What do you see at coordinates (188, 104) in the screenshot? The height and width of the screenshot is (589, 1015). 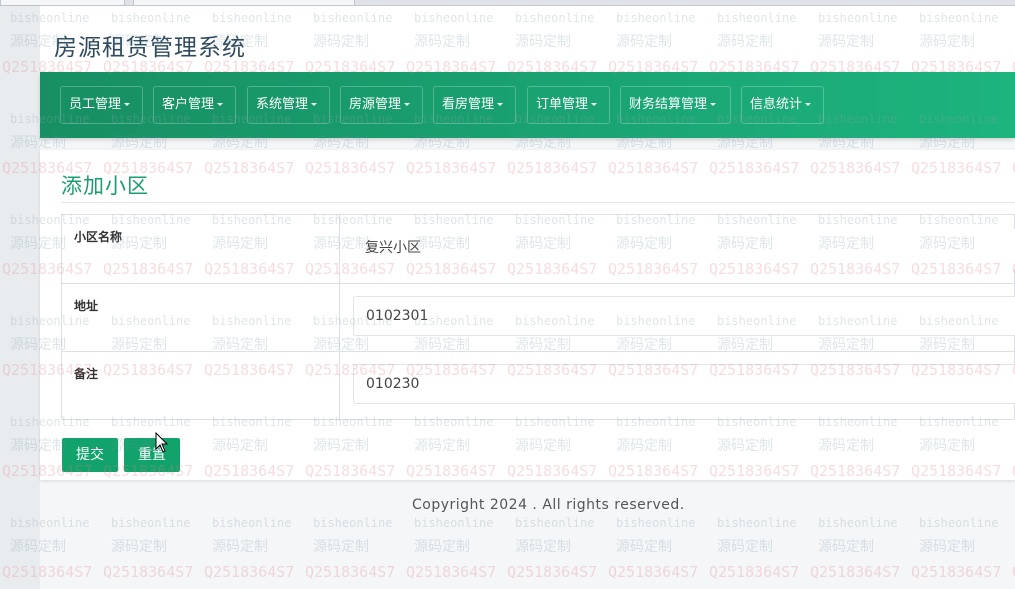 I see `nav-item-label: 客户管理` at bounding box center [188, 104].